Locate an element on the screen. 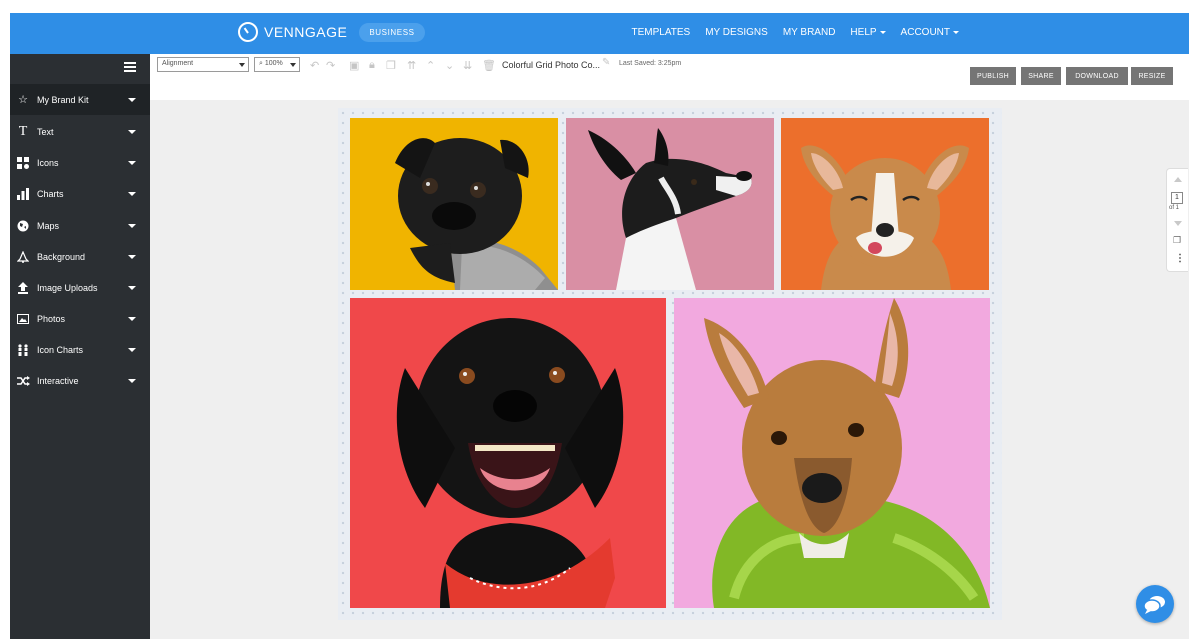 The height and width of the screenshot is (639, 1202). sidebar-item-maps: Maps is located at coordinates (80, 225).